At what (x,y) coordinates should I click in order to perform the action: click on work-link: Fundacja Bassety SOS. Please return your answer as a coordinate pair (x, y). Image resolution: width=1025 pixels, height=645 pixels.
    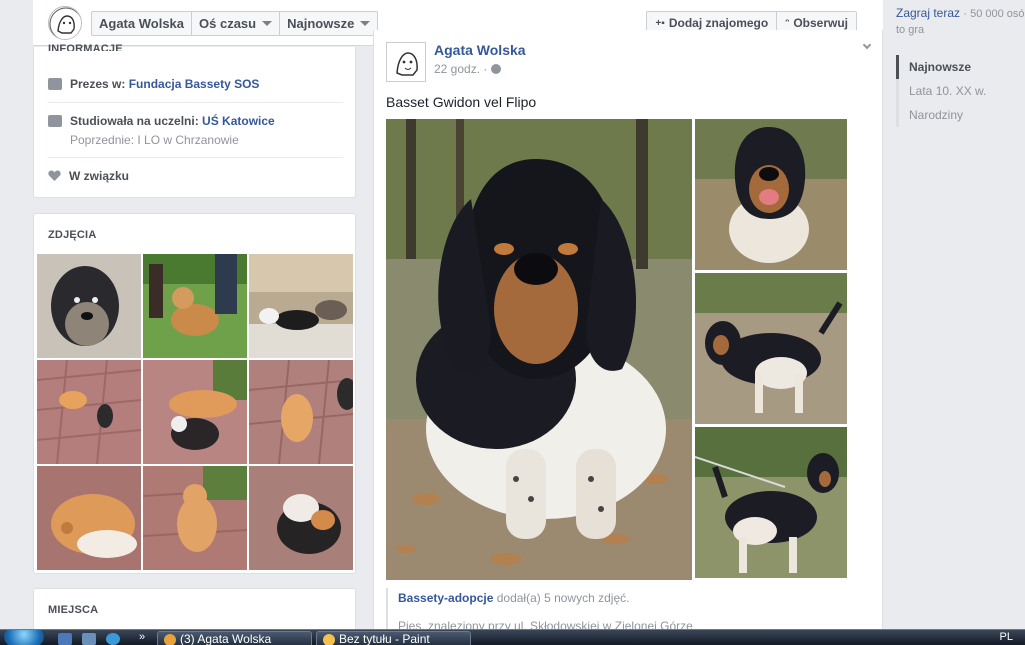
    Looking at the image, I should click on (194, 84).